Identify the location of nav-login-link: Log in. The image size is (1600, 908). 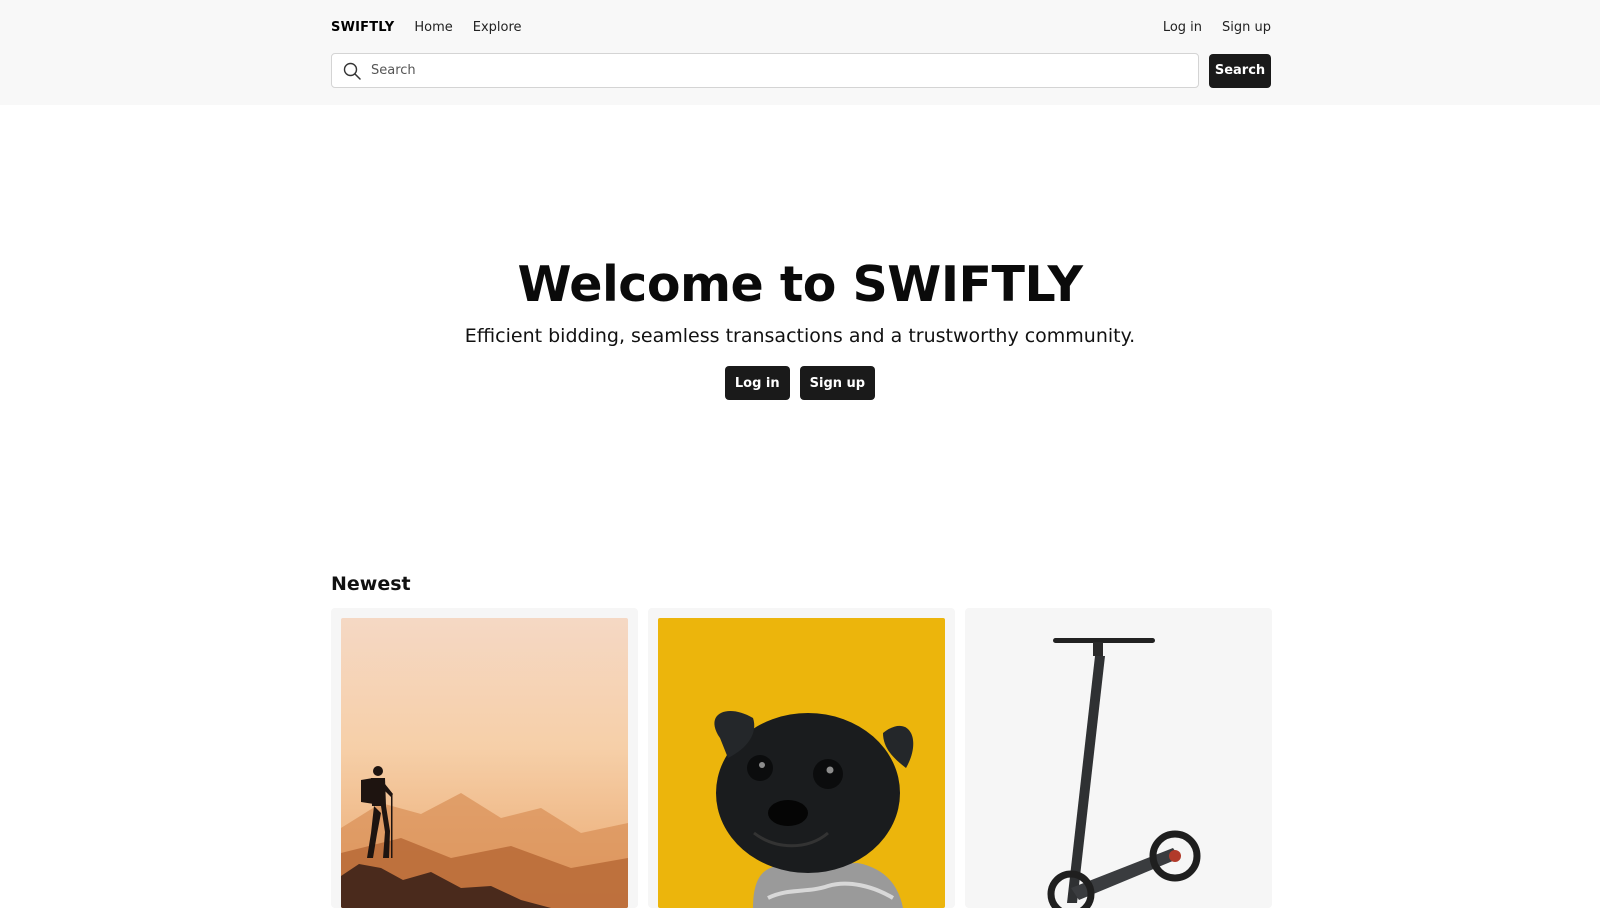
(1182, 27).